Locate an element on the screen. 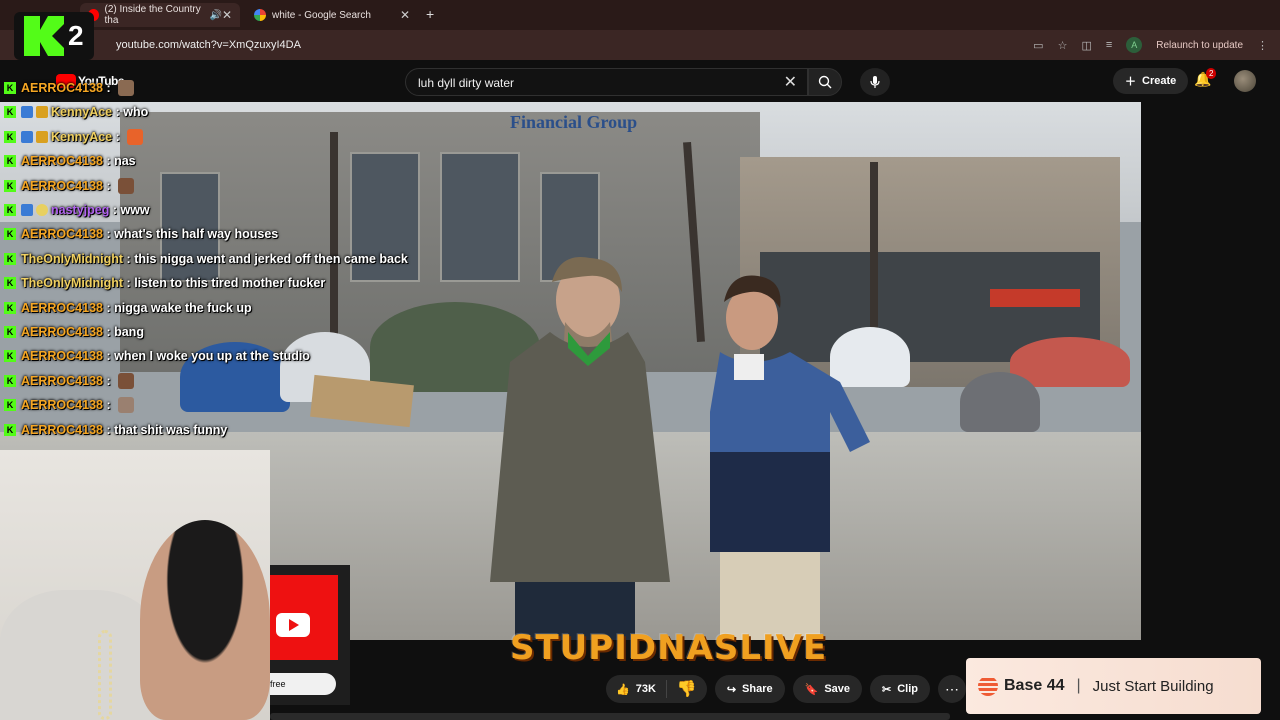 Image resolution: width=1280 pixels, height=720 pixels. like-count: 73K is located at coordinates (645, 689).